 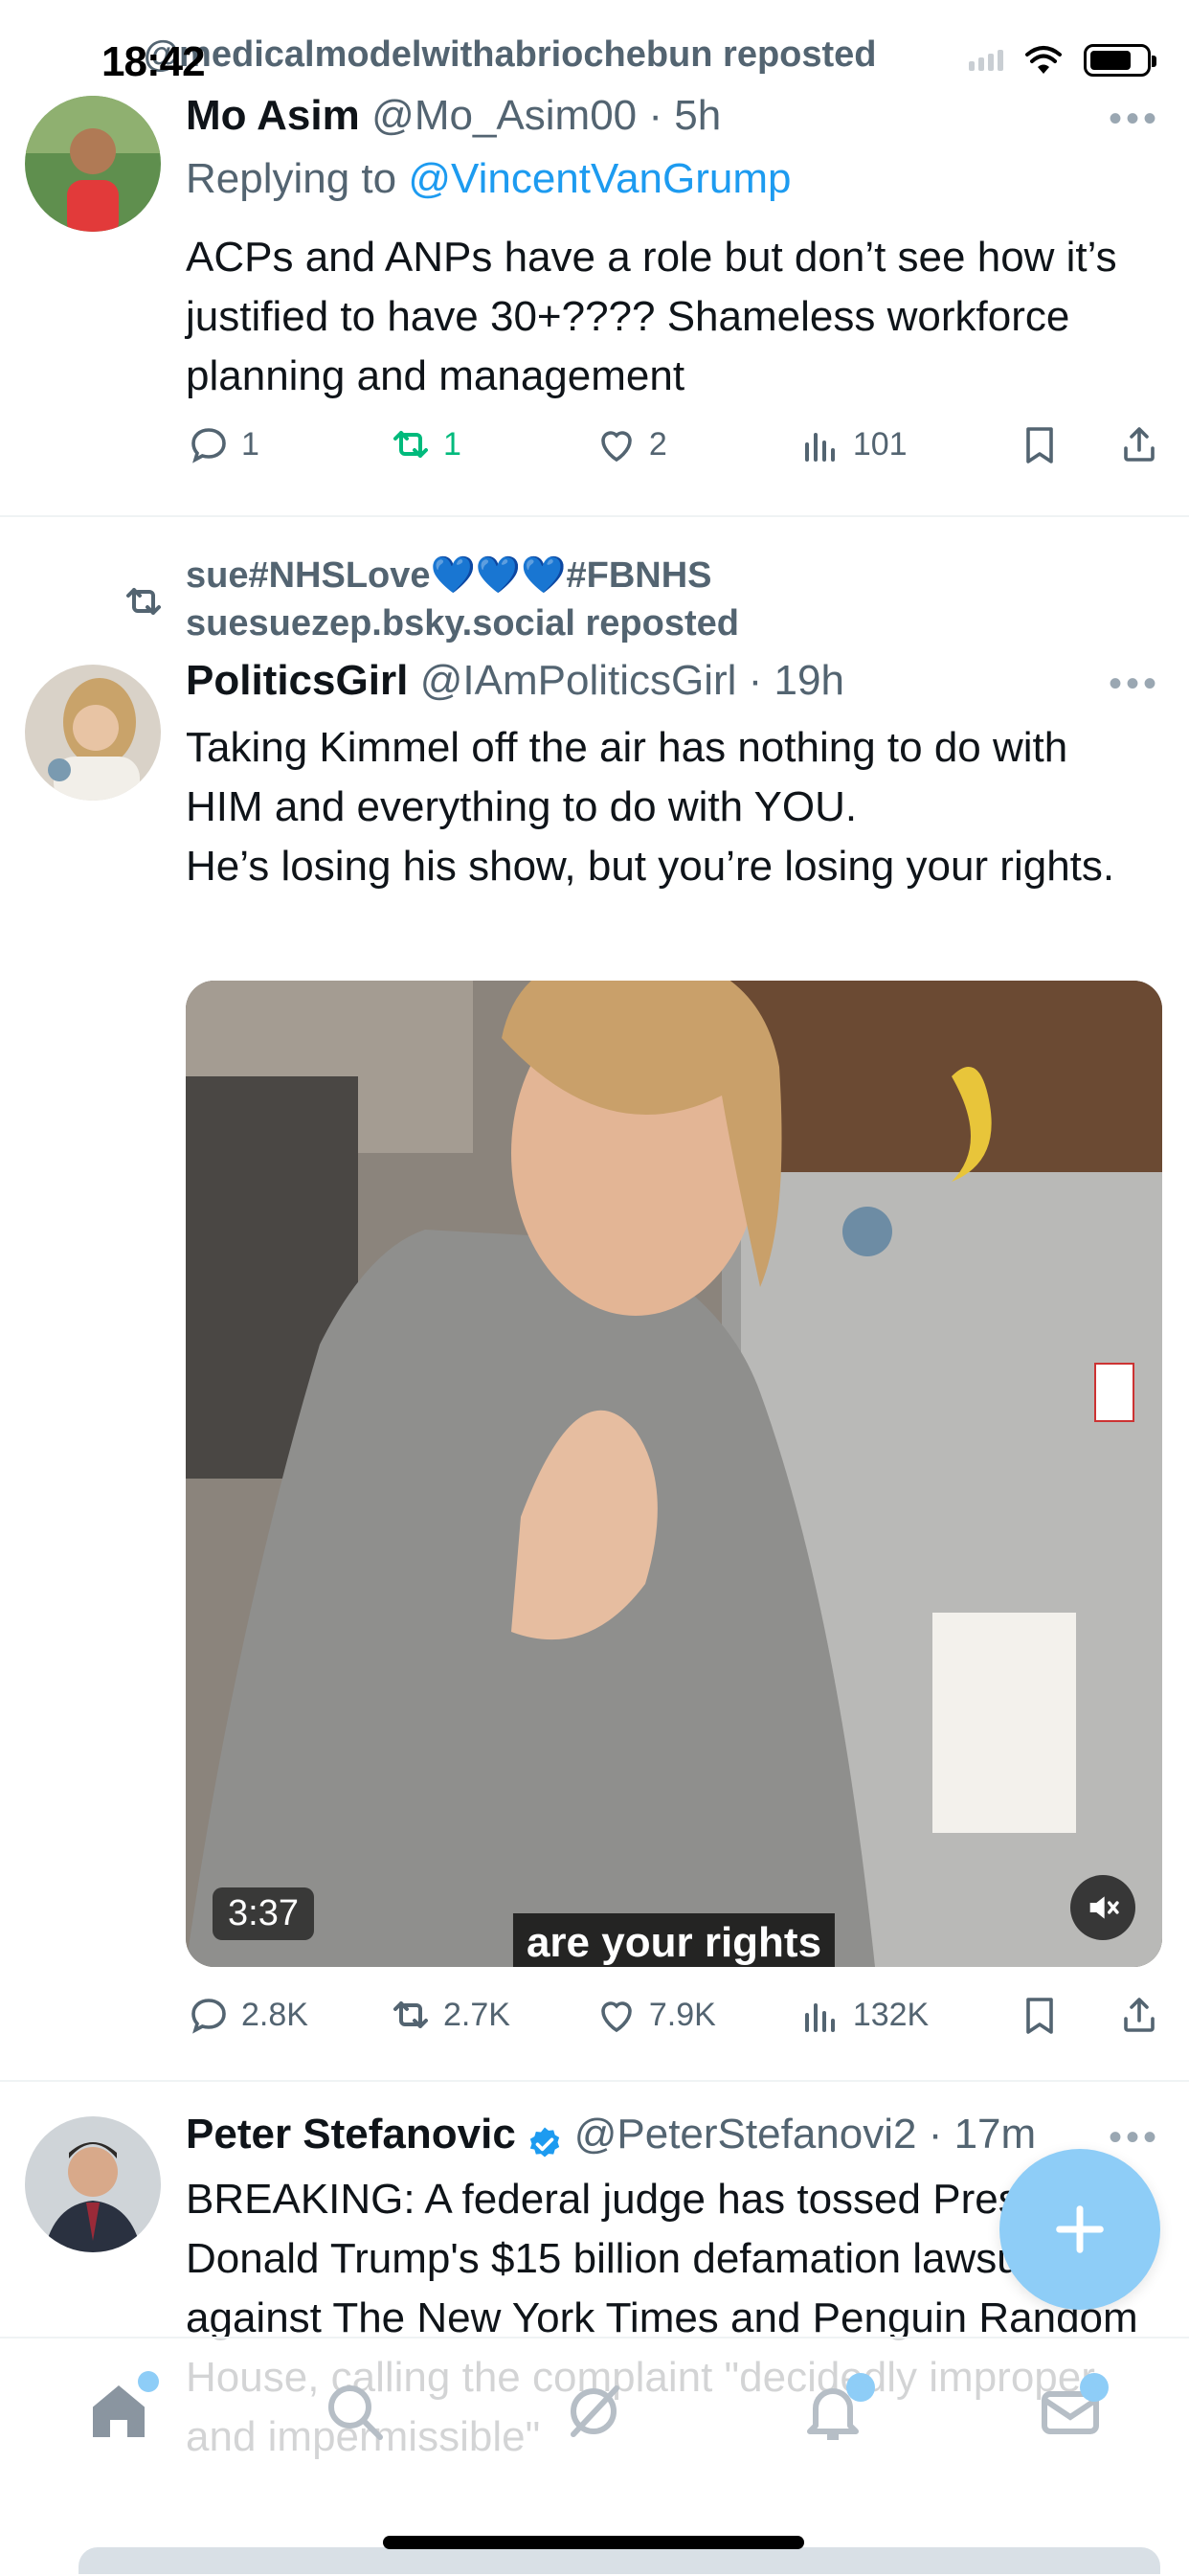 What do you see at coordinates (297, 178) in the screenshot?
I see `replying-prefix: Replying to` at bounding box center [297, 178].